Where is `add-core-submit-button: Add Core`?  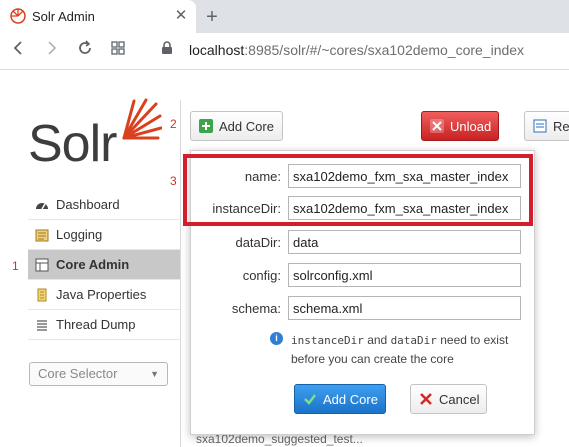 add-core-submit-button: Add Core is located at coordinates (340, 399).